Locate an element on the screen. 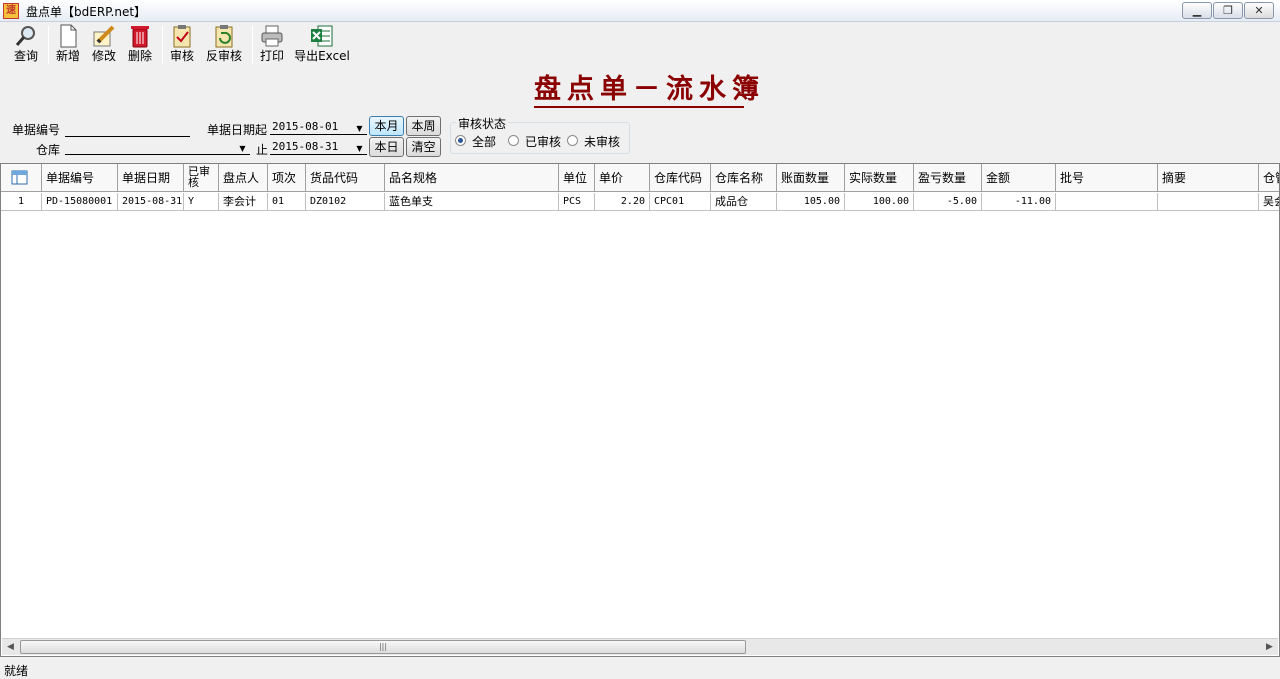  radio-audited-label: 已审核 is located at coordinates (543, 142).